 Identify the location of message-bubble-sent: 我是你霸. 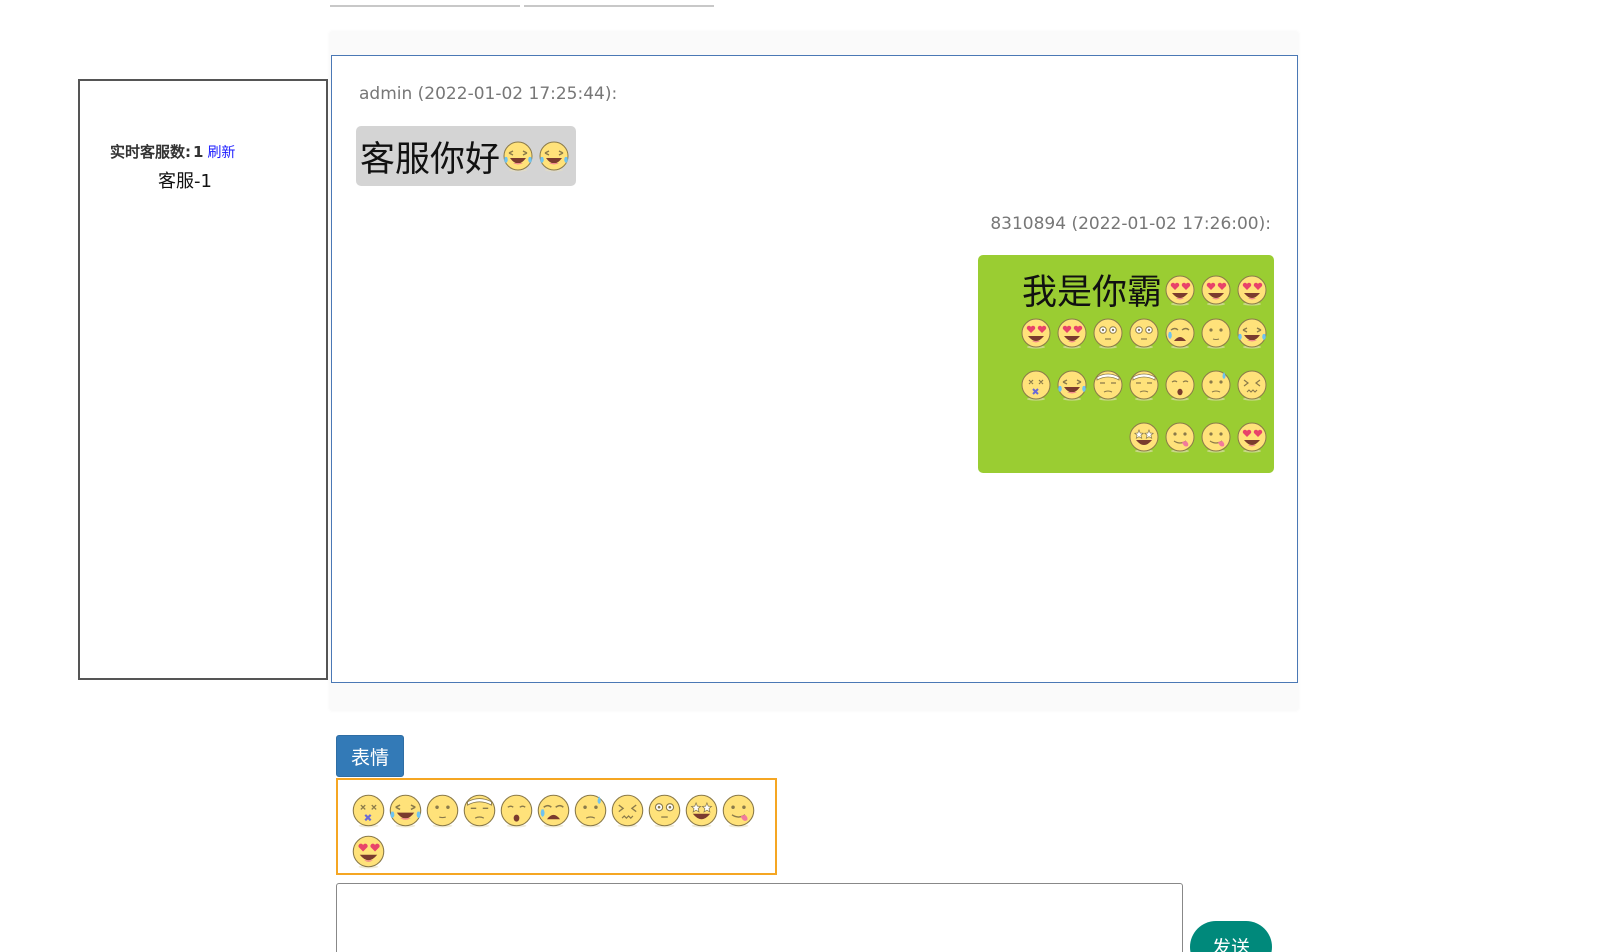
(1126, 364).